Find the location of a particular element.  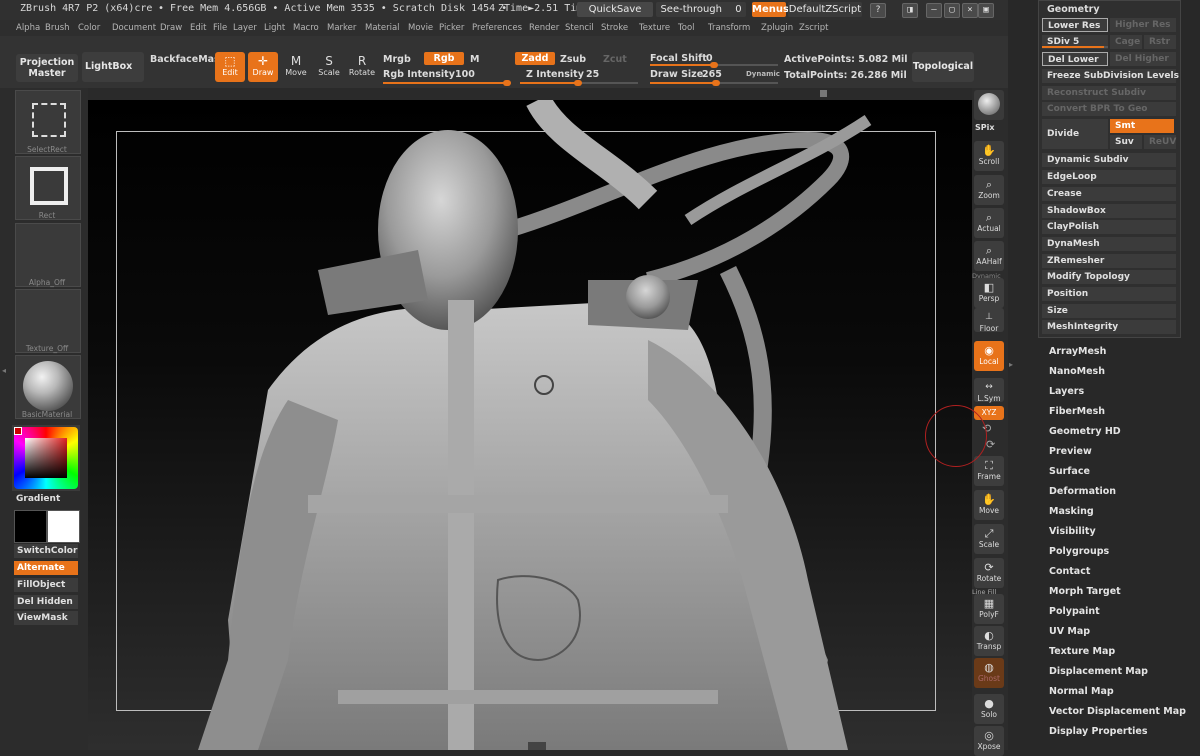

m-button: M is located at coordinates (474, 59).